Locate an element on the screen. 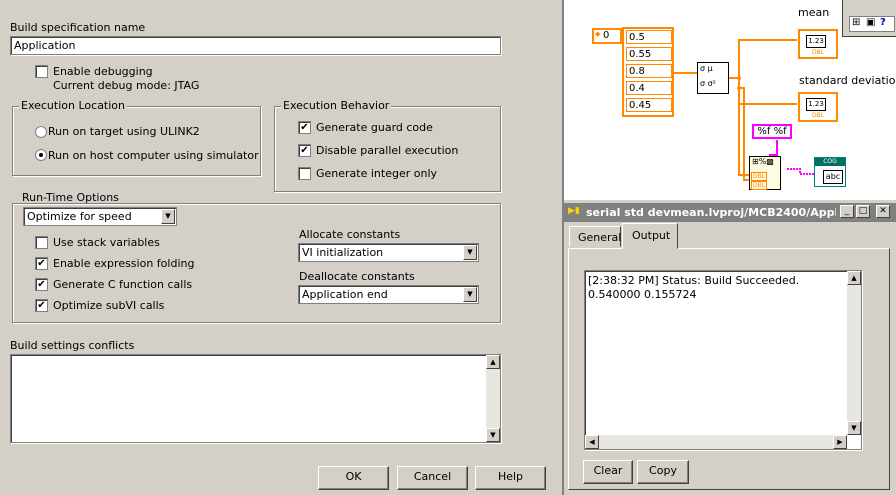  use-stack-variables-checkbox is located at coordinates (41, 242).